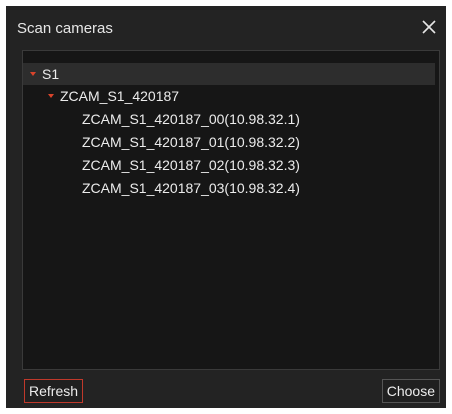  I want to click on choose-button: Choose, so click(410, 391).